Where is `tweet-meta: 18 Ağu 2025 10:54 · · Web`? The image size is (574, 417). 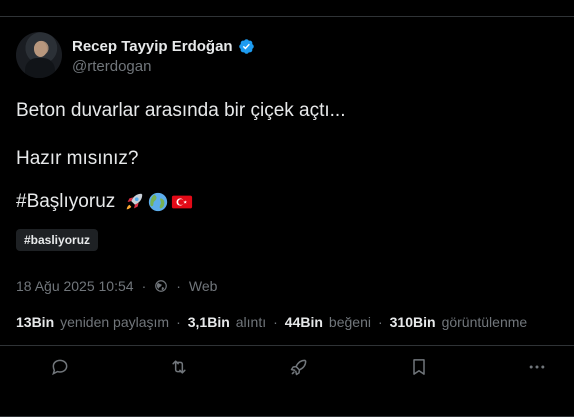
tweet-meta: 18 Ağu 2025 10:54 · · Web is located at coordinates (116, 286).